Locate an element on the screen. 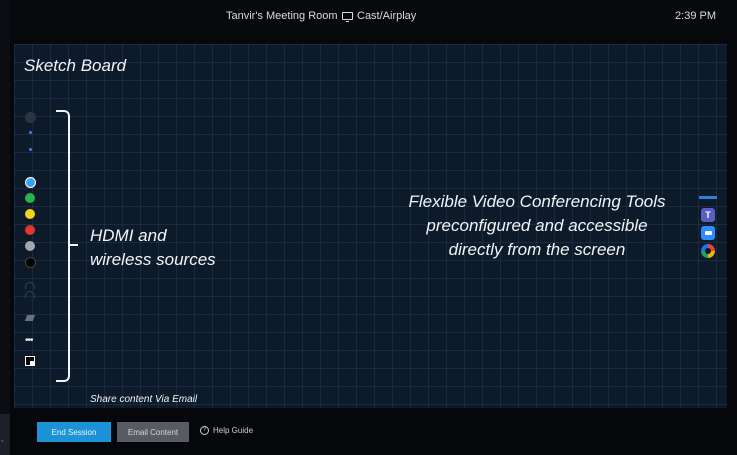 This screenshot has width=737, height=455. pen-tool-icon is located at coordinates (30, 117).